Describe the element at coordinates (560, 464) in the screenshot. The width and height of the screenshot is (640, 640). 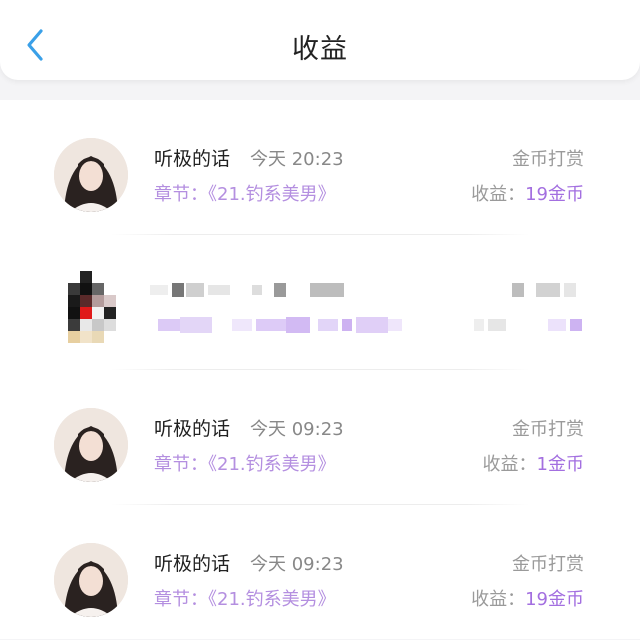
I see `earning-value: 1金币` at that location.